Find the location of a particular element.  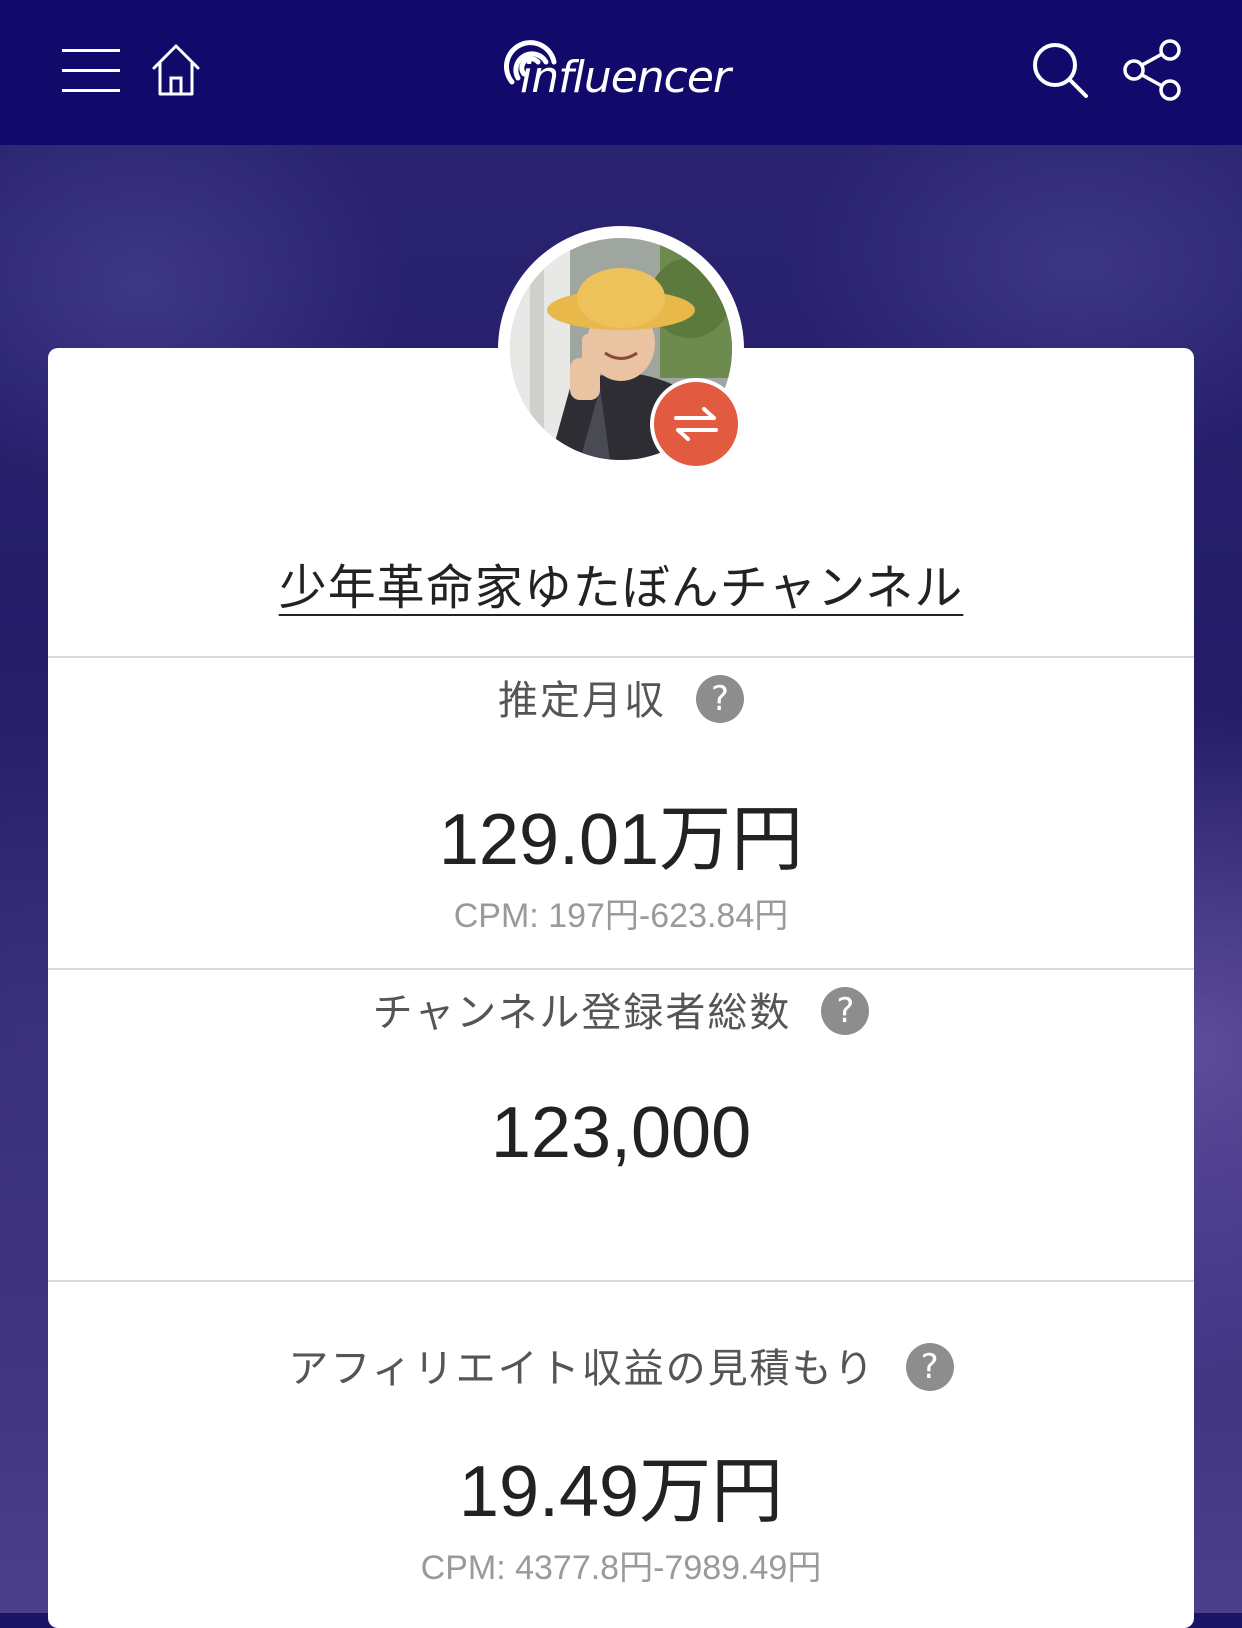

affiliate-revenue-label: アフィリエイト収益の見積もり? is located at coordinates (621, 1365).